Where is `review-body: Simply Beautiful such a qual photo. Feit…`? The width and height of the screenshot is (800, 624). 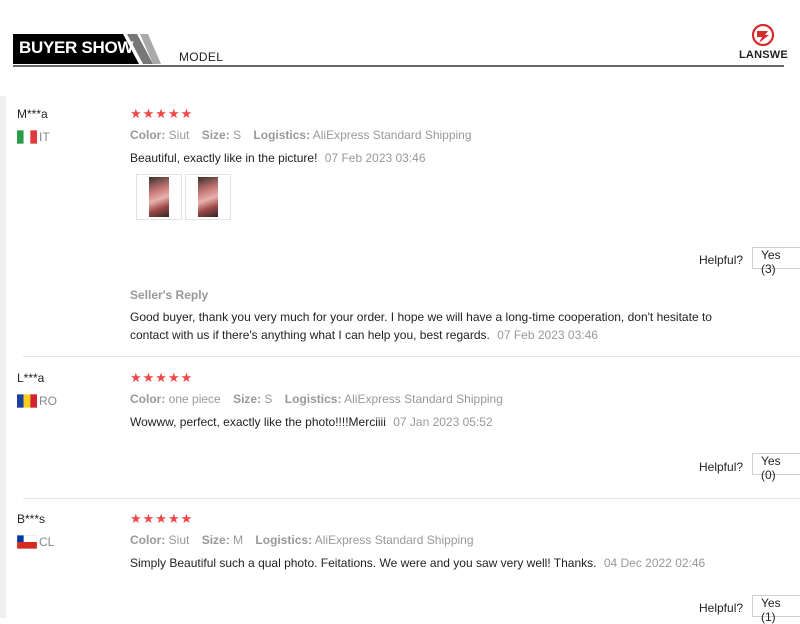
review-body: Simply Beautiful such a qual photo. Feit… is located at coordinates (363, 563).